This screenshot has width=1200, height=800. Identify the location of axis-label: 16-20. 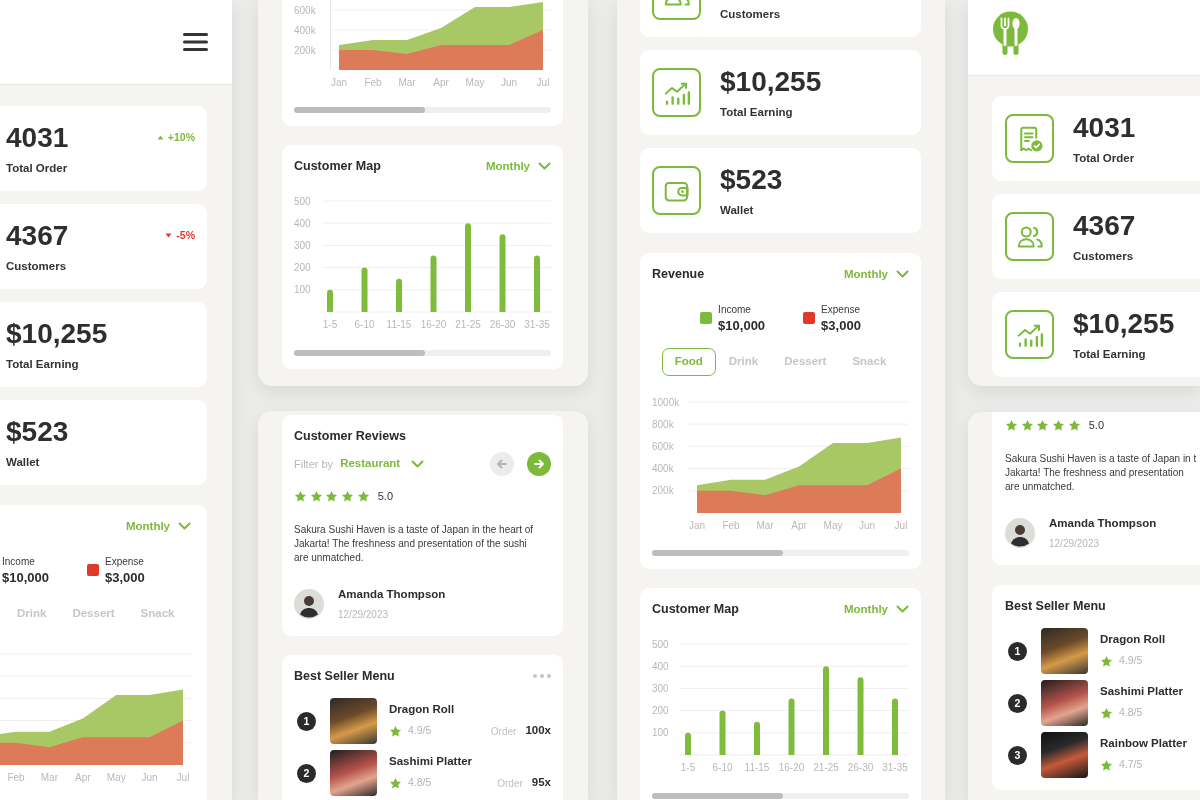
(791, 766).